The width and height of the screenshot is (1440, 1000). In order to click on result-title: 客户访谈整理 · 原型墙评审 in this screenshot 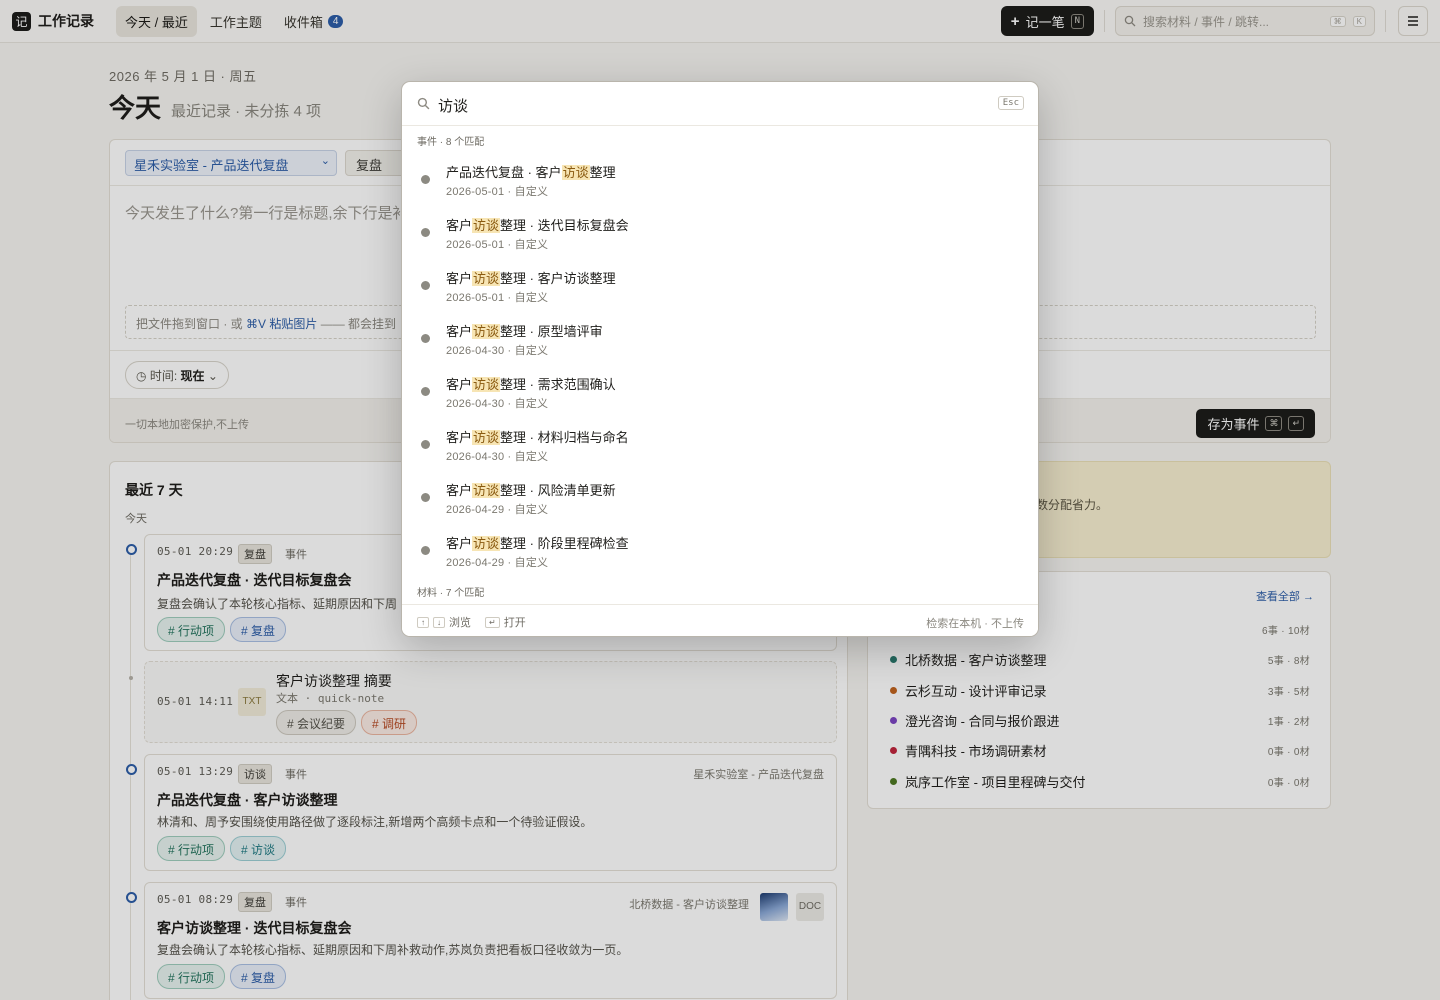, I will do `click(524, 330)`.